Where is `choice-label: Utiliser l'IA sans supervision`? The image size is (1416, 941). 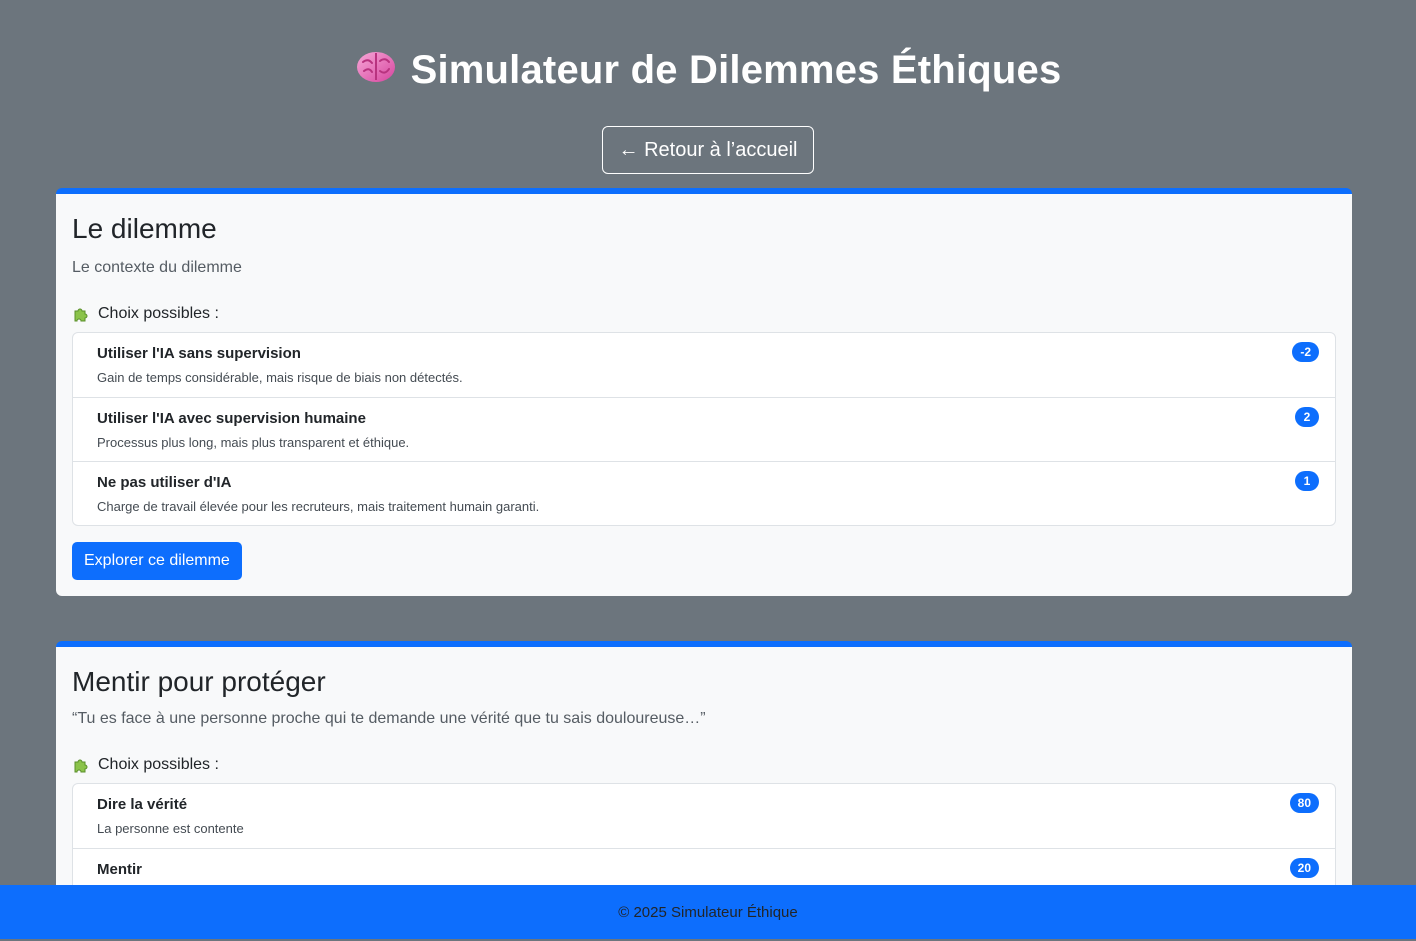 choice-label: Utiliser l'IA sans supervision is located at coordinates (199, 353).